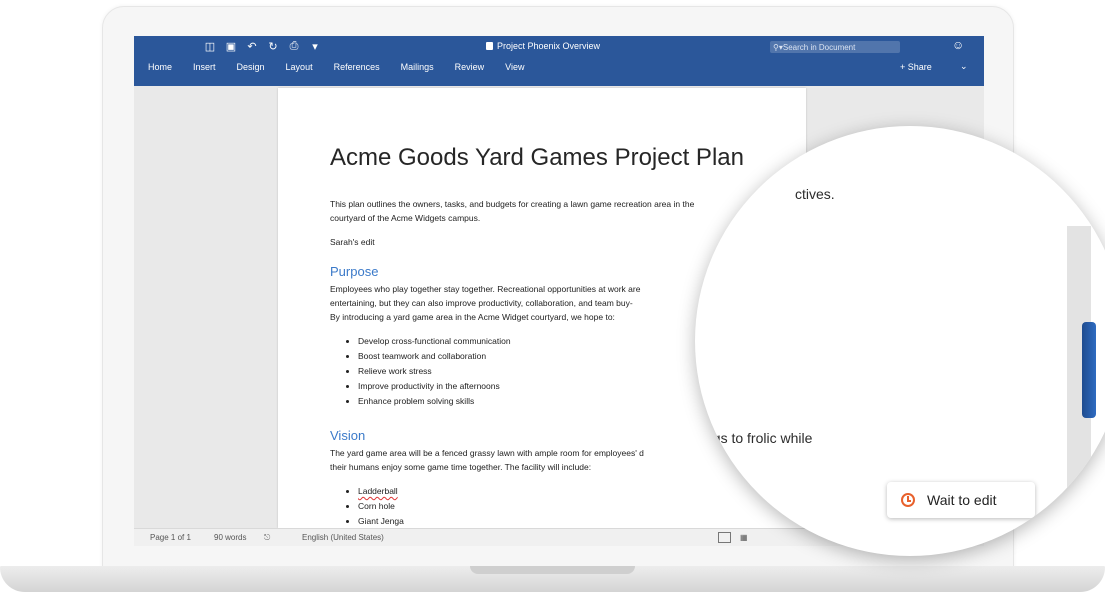 This screenshot has height=602, width=1105. What do you see at coordinates (267, 538) in the screenshot?
I see `proofing-icon: ⎋` at bounding box center [267, 538].